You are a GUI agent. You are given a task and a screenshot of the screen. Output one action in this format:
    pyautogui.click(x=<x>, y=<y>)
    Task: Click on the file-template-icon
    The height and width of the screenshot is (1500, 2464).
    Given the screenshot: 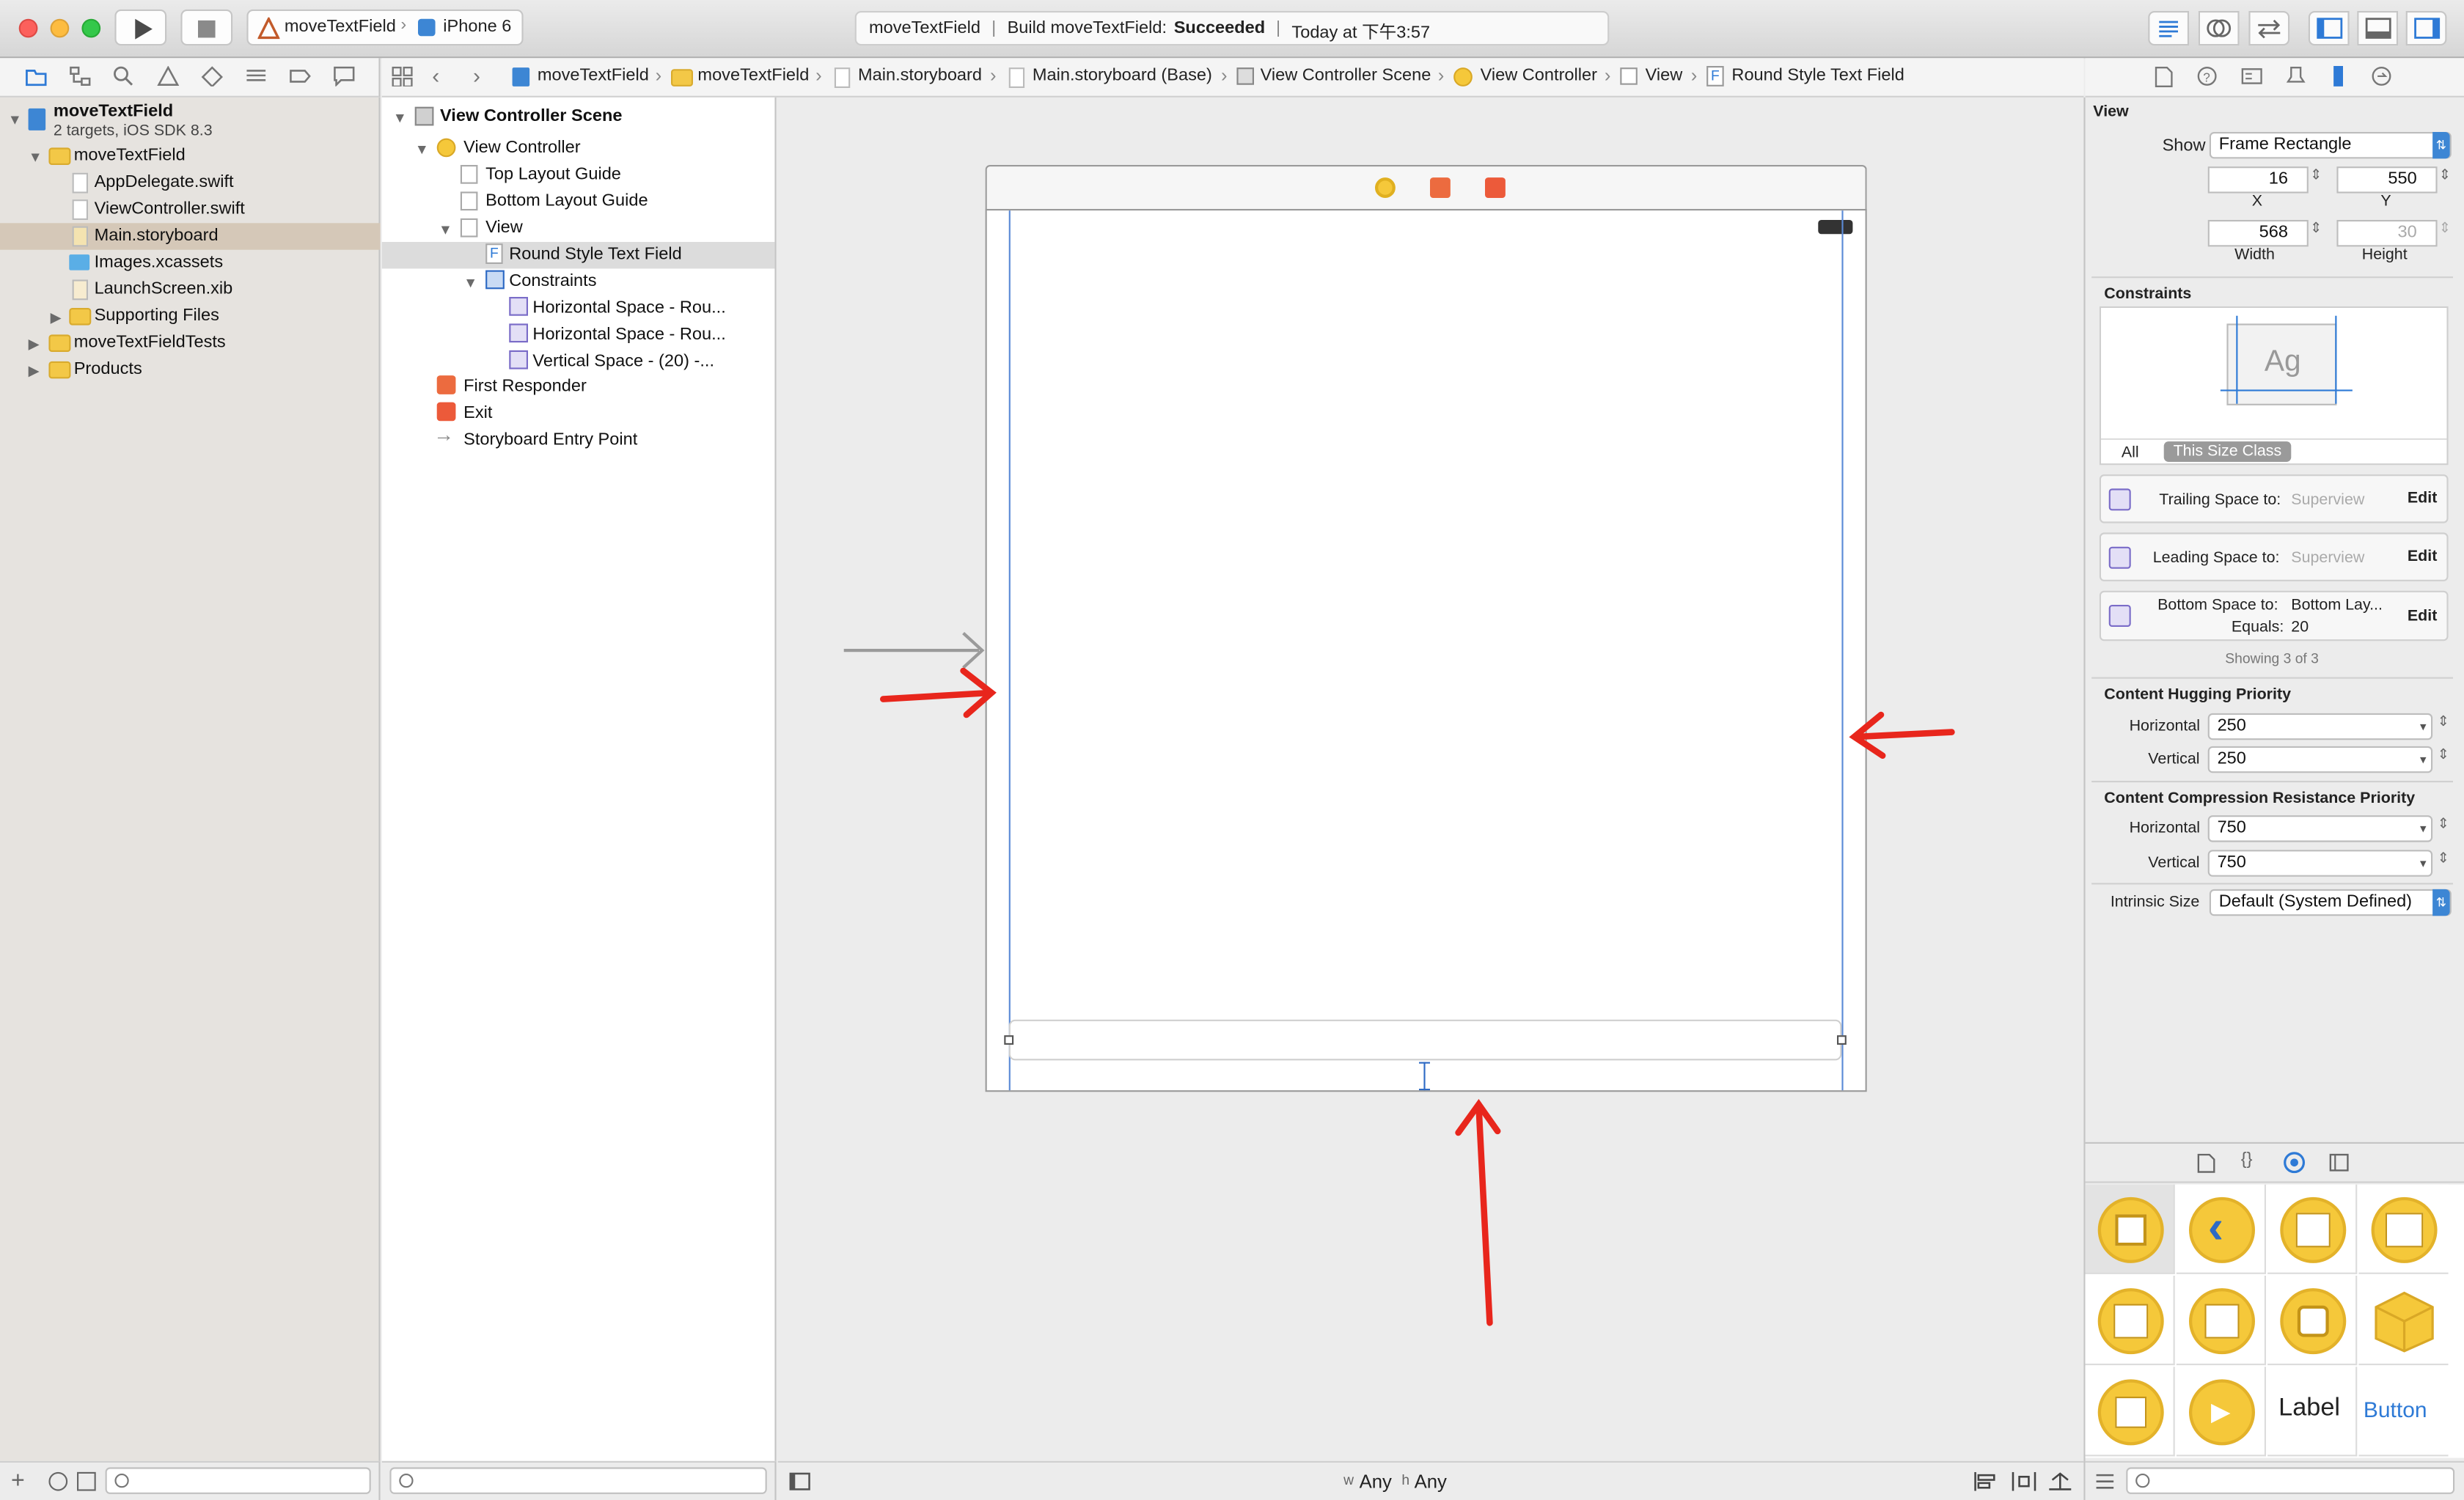 What is the action you would take?
    pyautogui.click(x=2206, y=1164)
    